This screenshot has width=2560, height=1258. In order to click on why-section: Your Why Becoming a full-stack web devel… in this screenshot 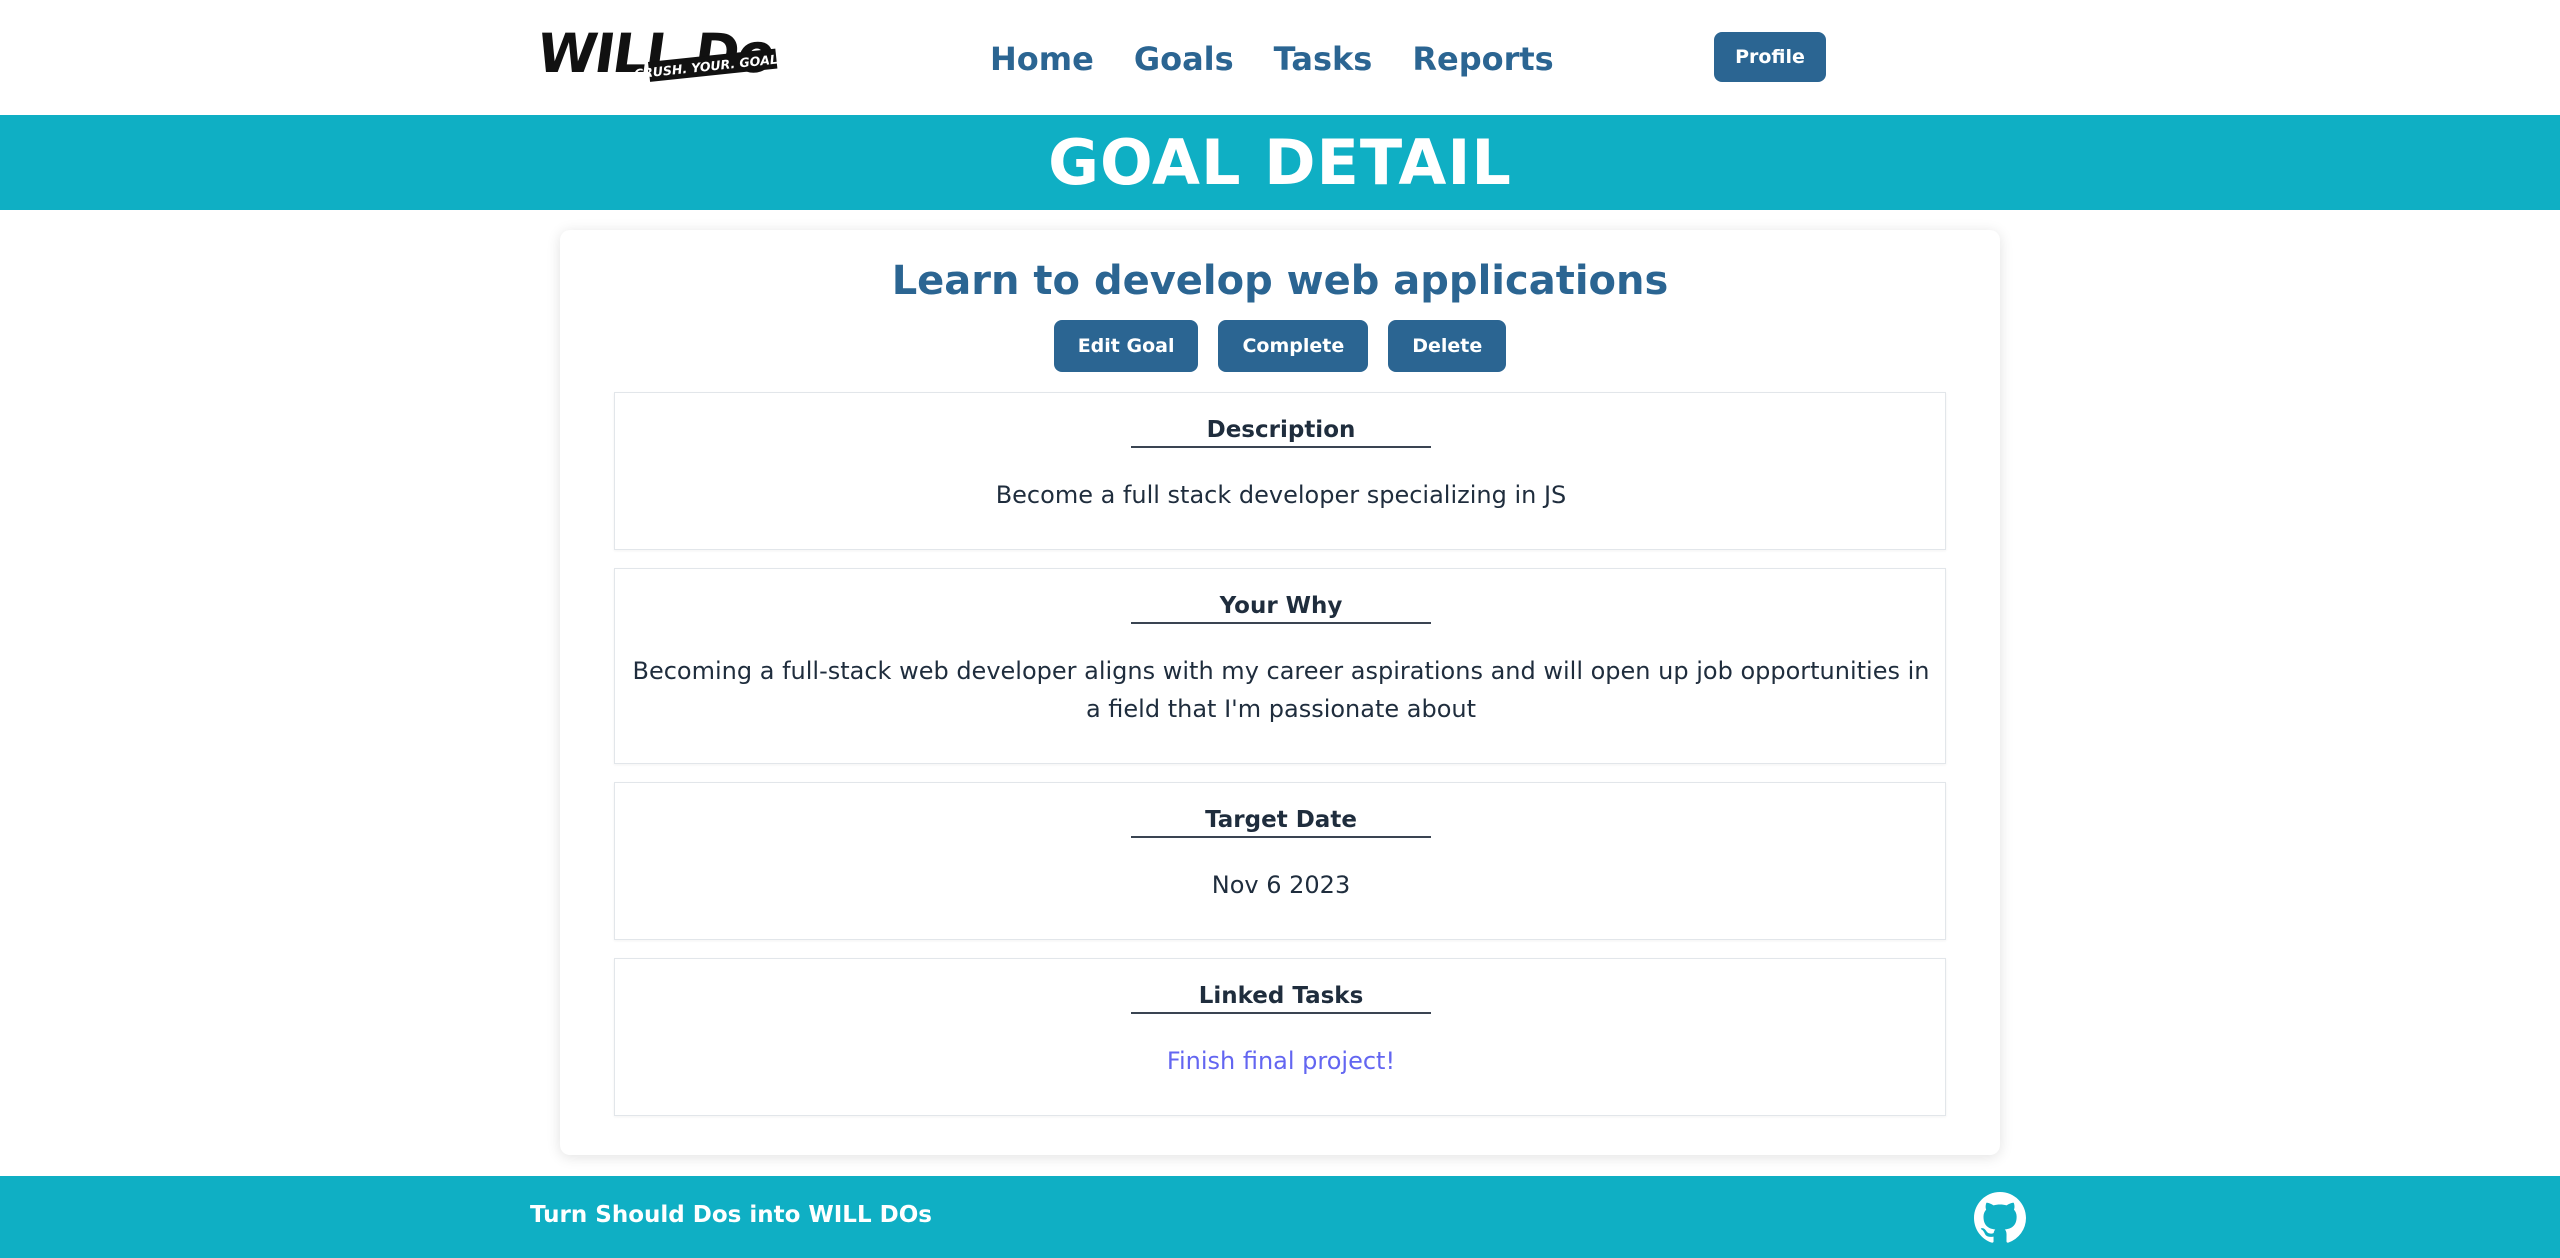, I will do `click(1280, 666)`.